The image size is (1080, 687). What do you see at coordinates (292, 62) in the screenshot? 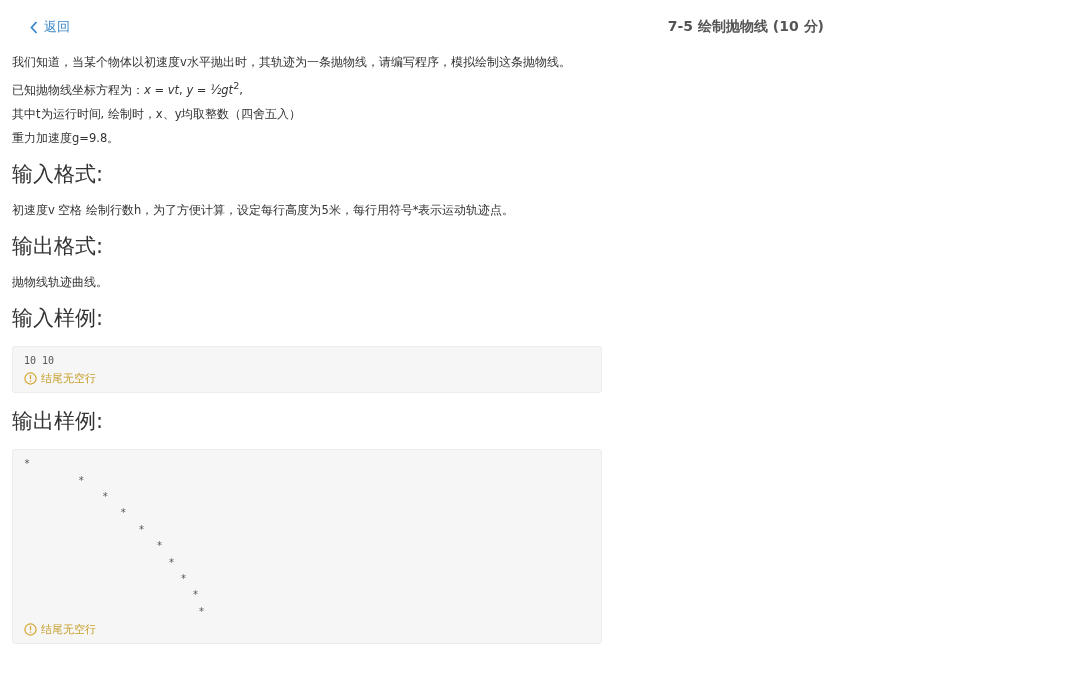
I see `description-text: 我们知道，当某个物体以初速度v水平抛出时，其轨迹为一条抛物线，请编写程序，模拟绘制这条抛物线。` at bounding box center [292, 62].